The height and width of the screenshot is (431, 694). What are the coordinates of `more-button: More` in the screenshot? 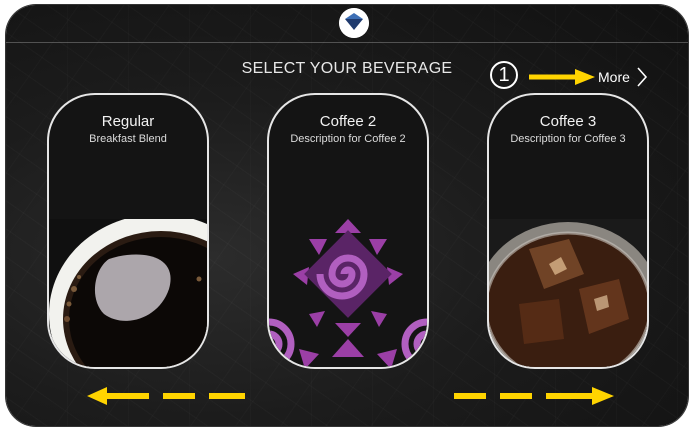 It's located at (623, 77).